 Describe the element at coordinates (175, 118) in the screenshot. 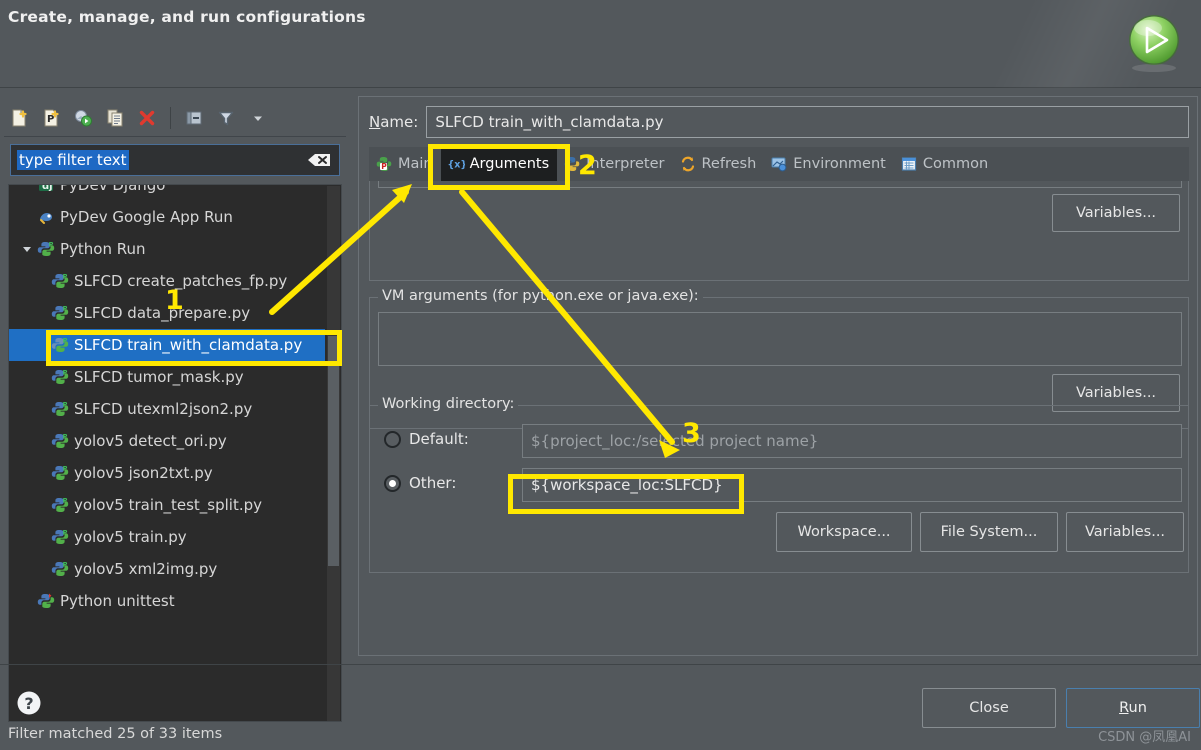

I see `configurations-toolbar: P` at that location.